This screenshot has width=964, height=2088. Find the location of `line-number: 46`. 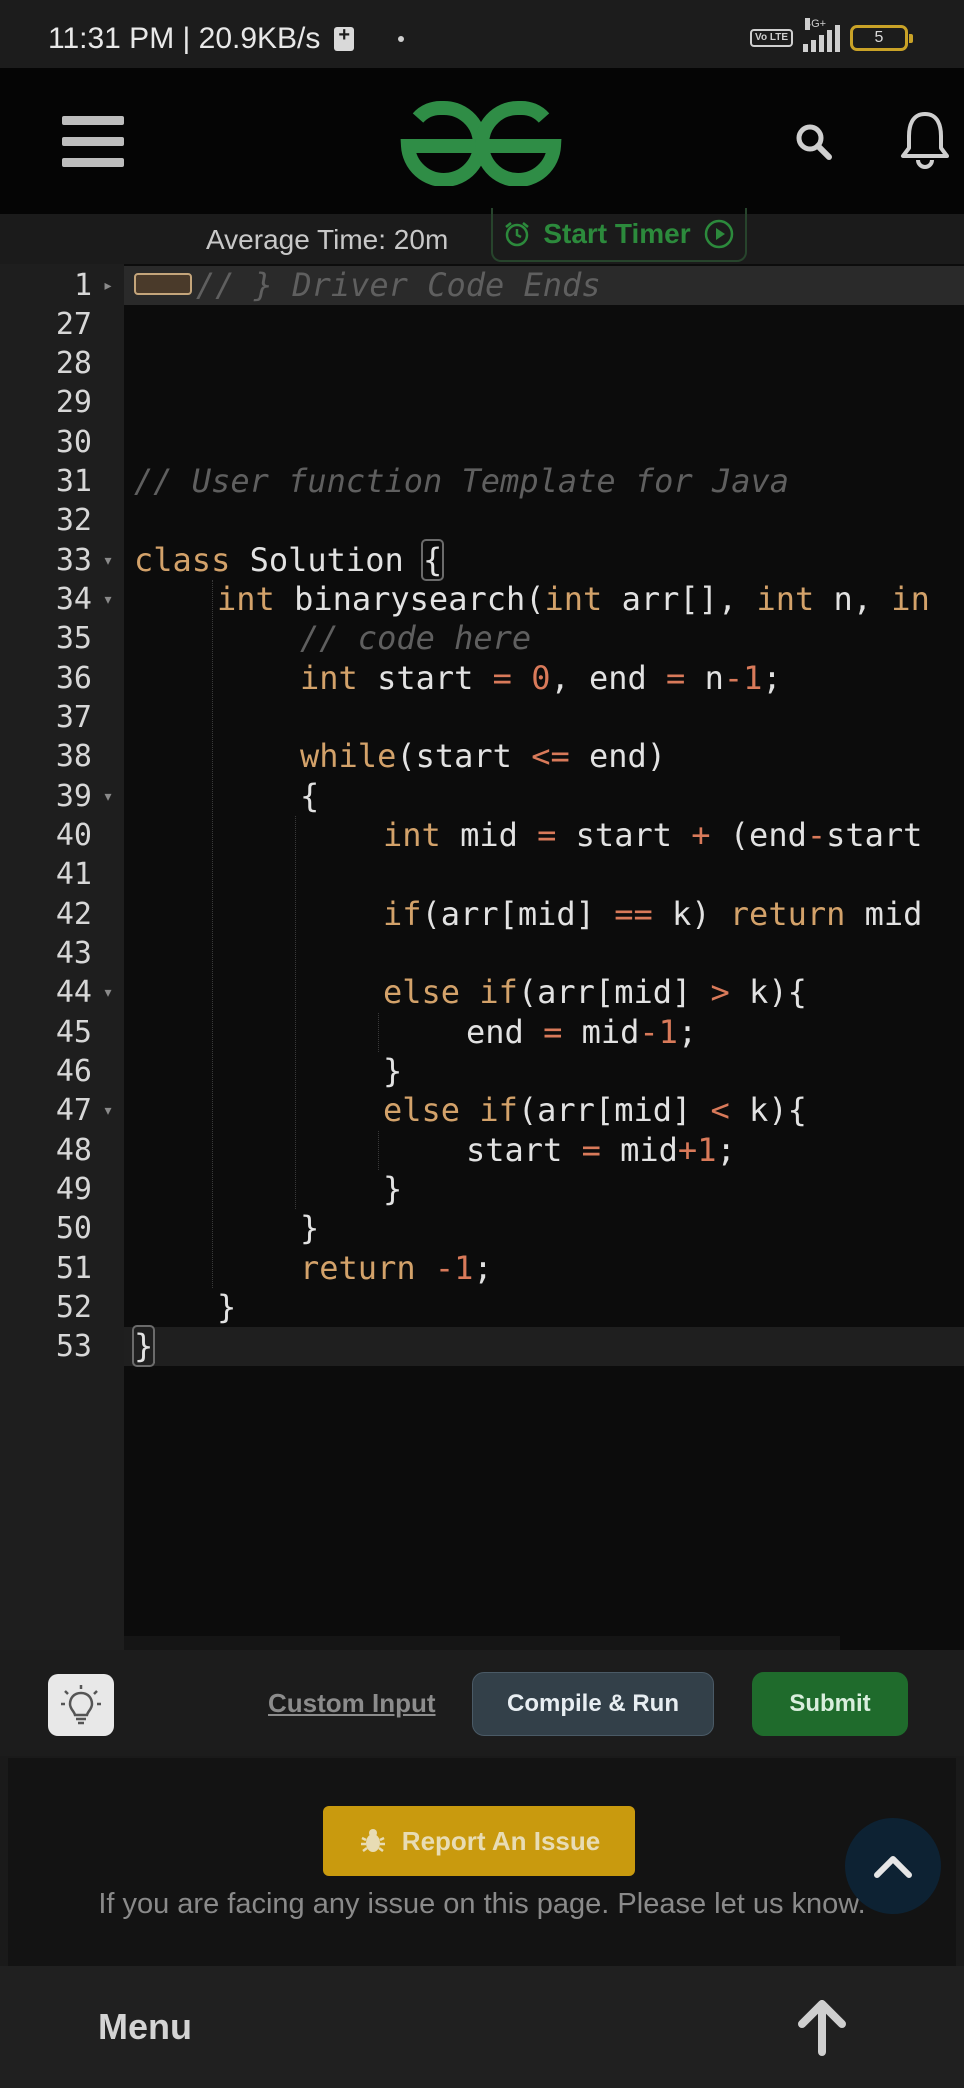

line-number: 46 is located at coordinates (73, 1071).